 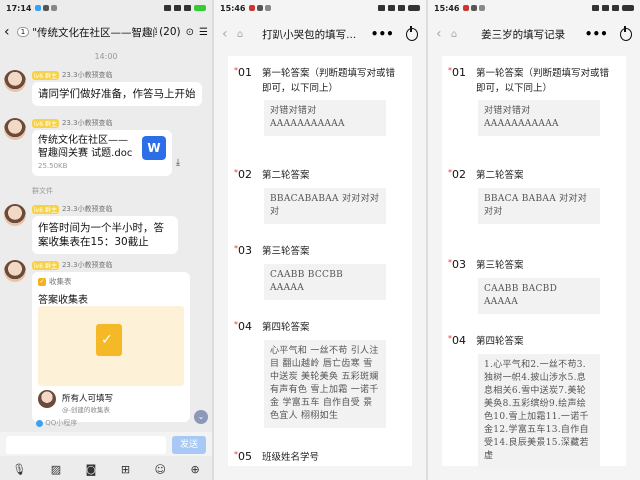 I want to click on unread-badge: 1, so click(x=23, y=32).